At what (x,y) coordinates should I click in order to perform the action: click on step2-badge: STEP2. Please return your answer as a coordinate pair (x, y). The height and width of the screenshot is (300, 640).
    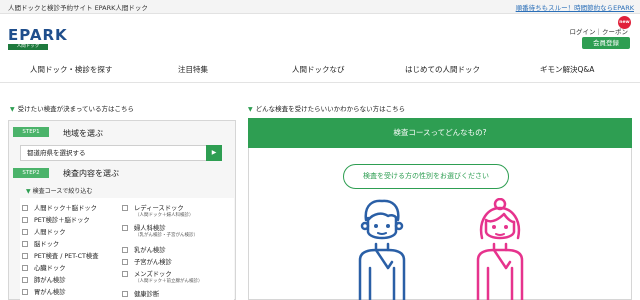
    Looking at the image, I should click on (31, 173).